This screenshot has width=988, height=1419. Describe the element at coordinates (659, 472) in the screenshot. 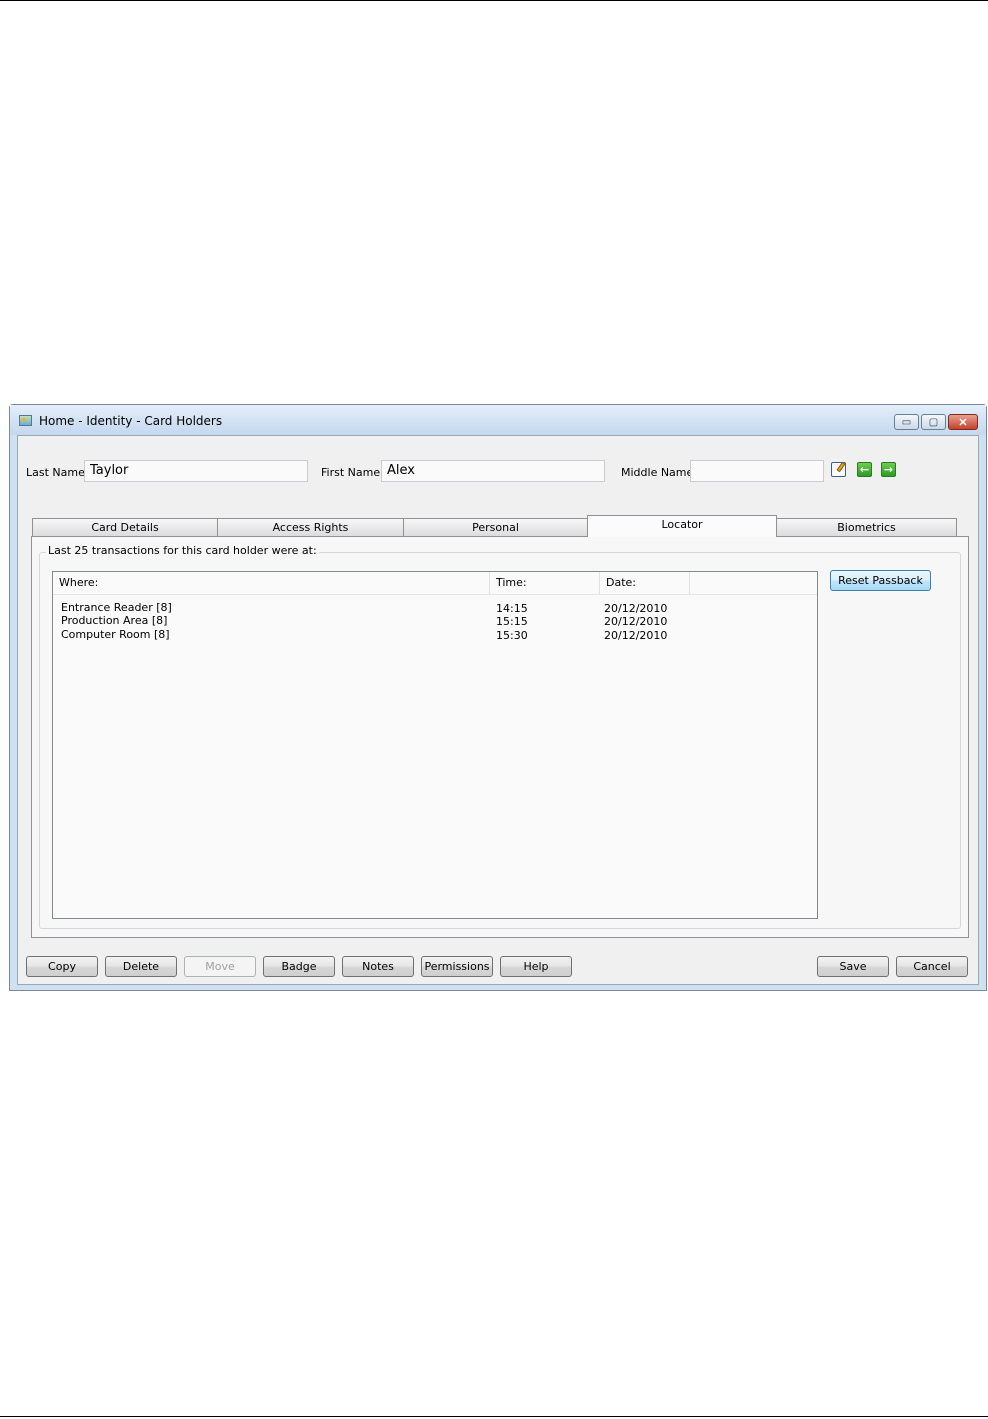

I see `middle-name-label: Middle Name:` at that location.